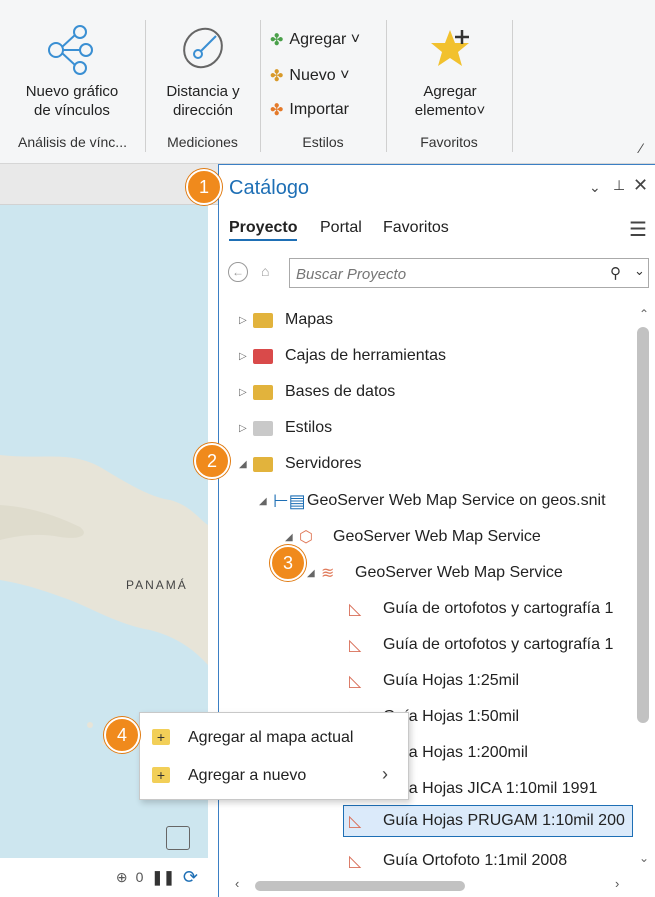 Image resolution: width=655 pixels, height=897 pixels. I want to click on refresh-icon: ⟳, so click(190, 877).